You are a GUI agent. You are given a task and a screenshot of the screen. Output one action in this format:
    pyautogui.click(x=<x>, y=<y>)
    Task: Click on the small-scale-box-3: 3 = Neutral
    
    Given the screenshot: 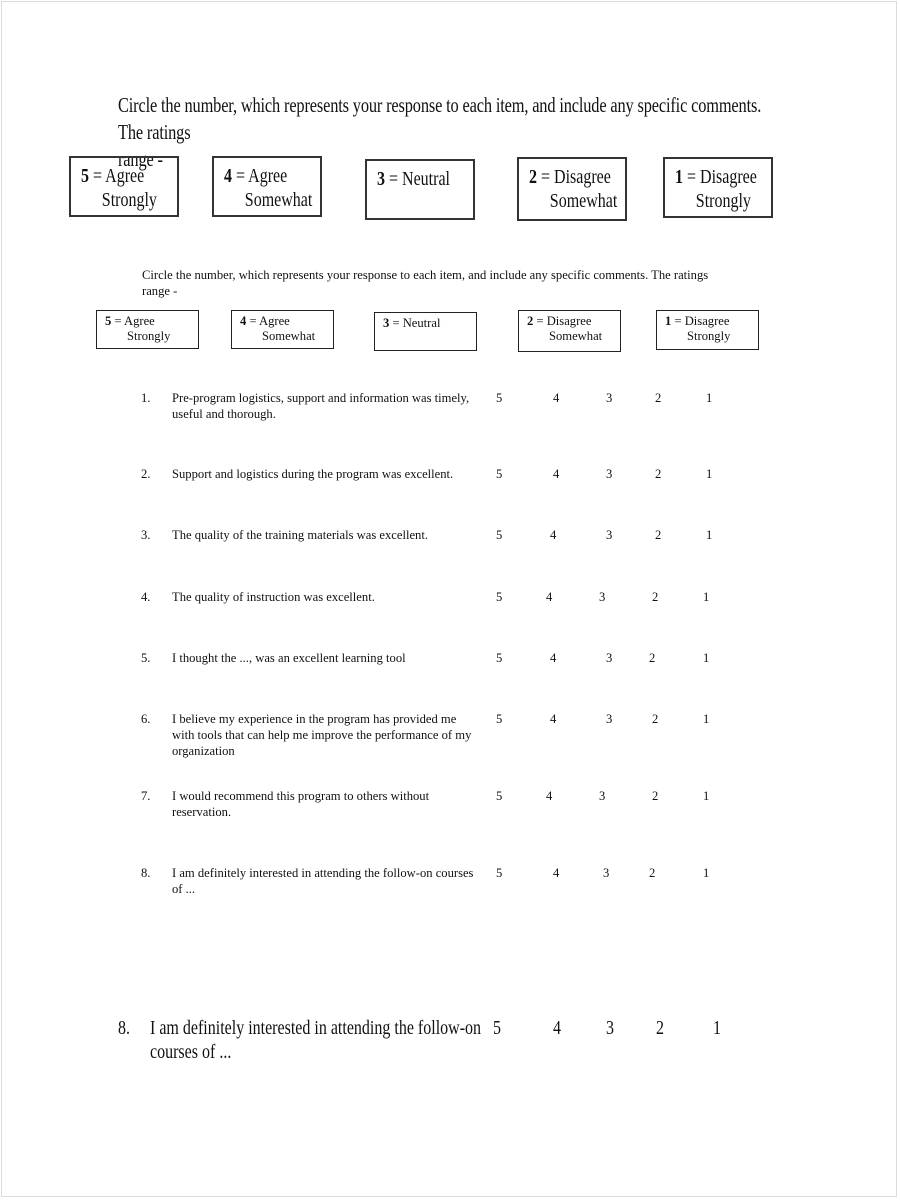 What is the action you would take?
    pyautogui.click(x=425, y=331)
    